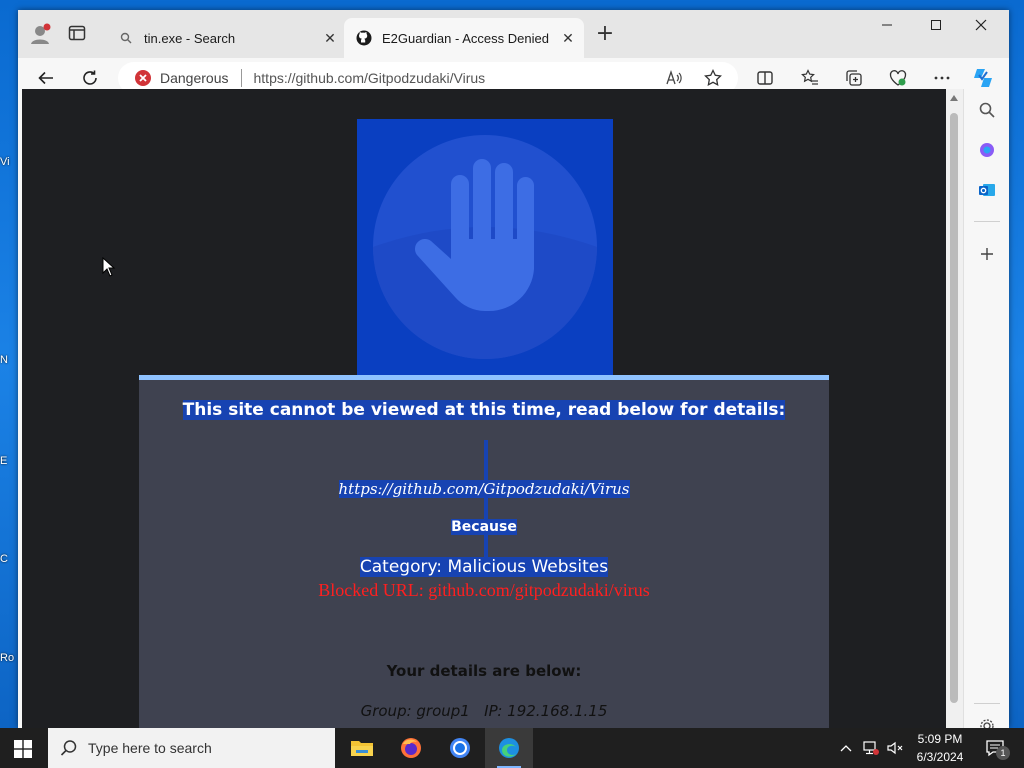 The width and height of the screenshot is (1024, 768). What do you see at coordinates (485, 247) in the screenshot?
I see `blocked-hand-image` at bounding box center [485, 247].